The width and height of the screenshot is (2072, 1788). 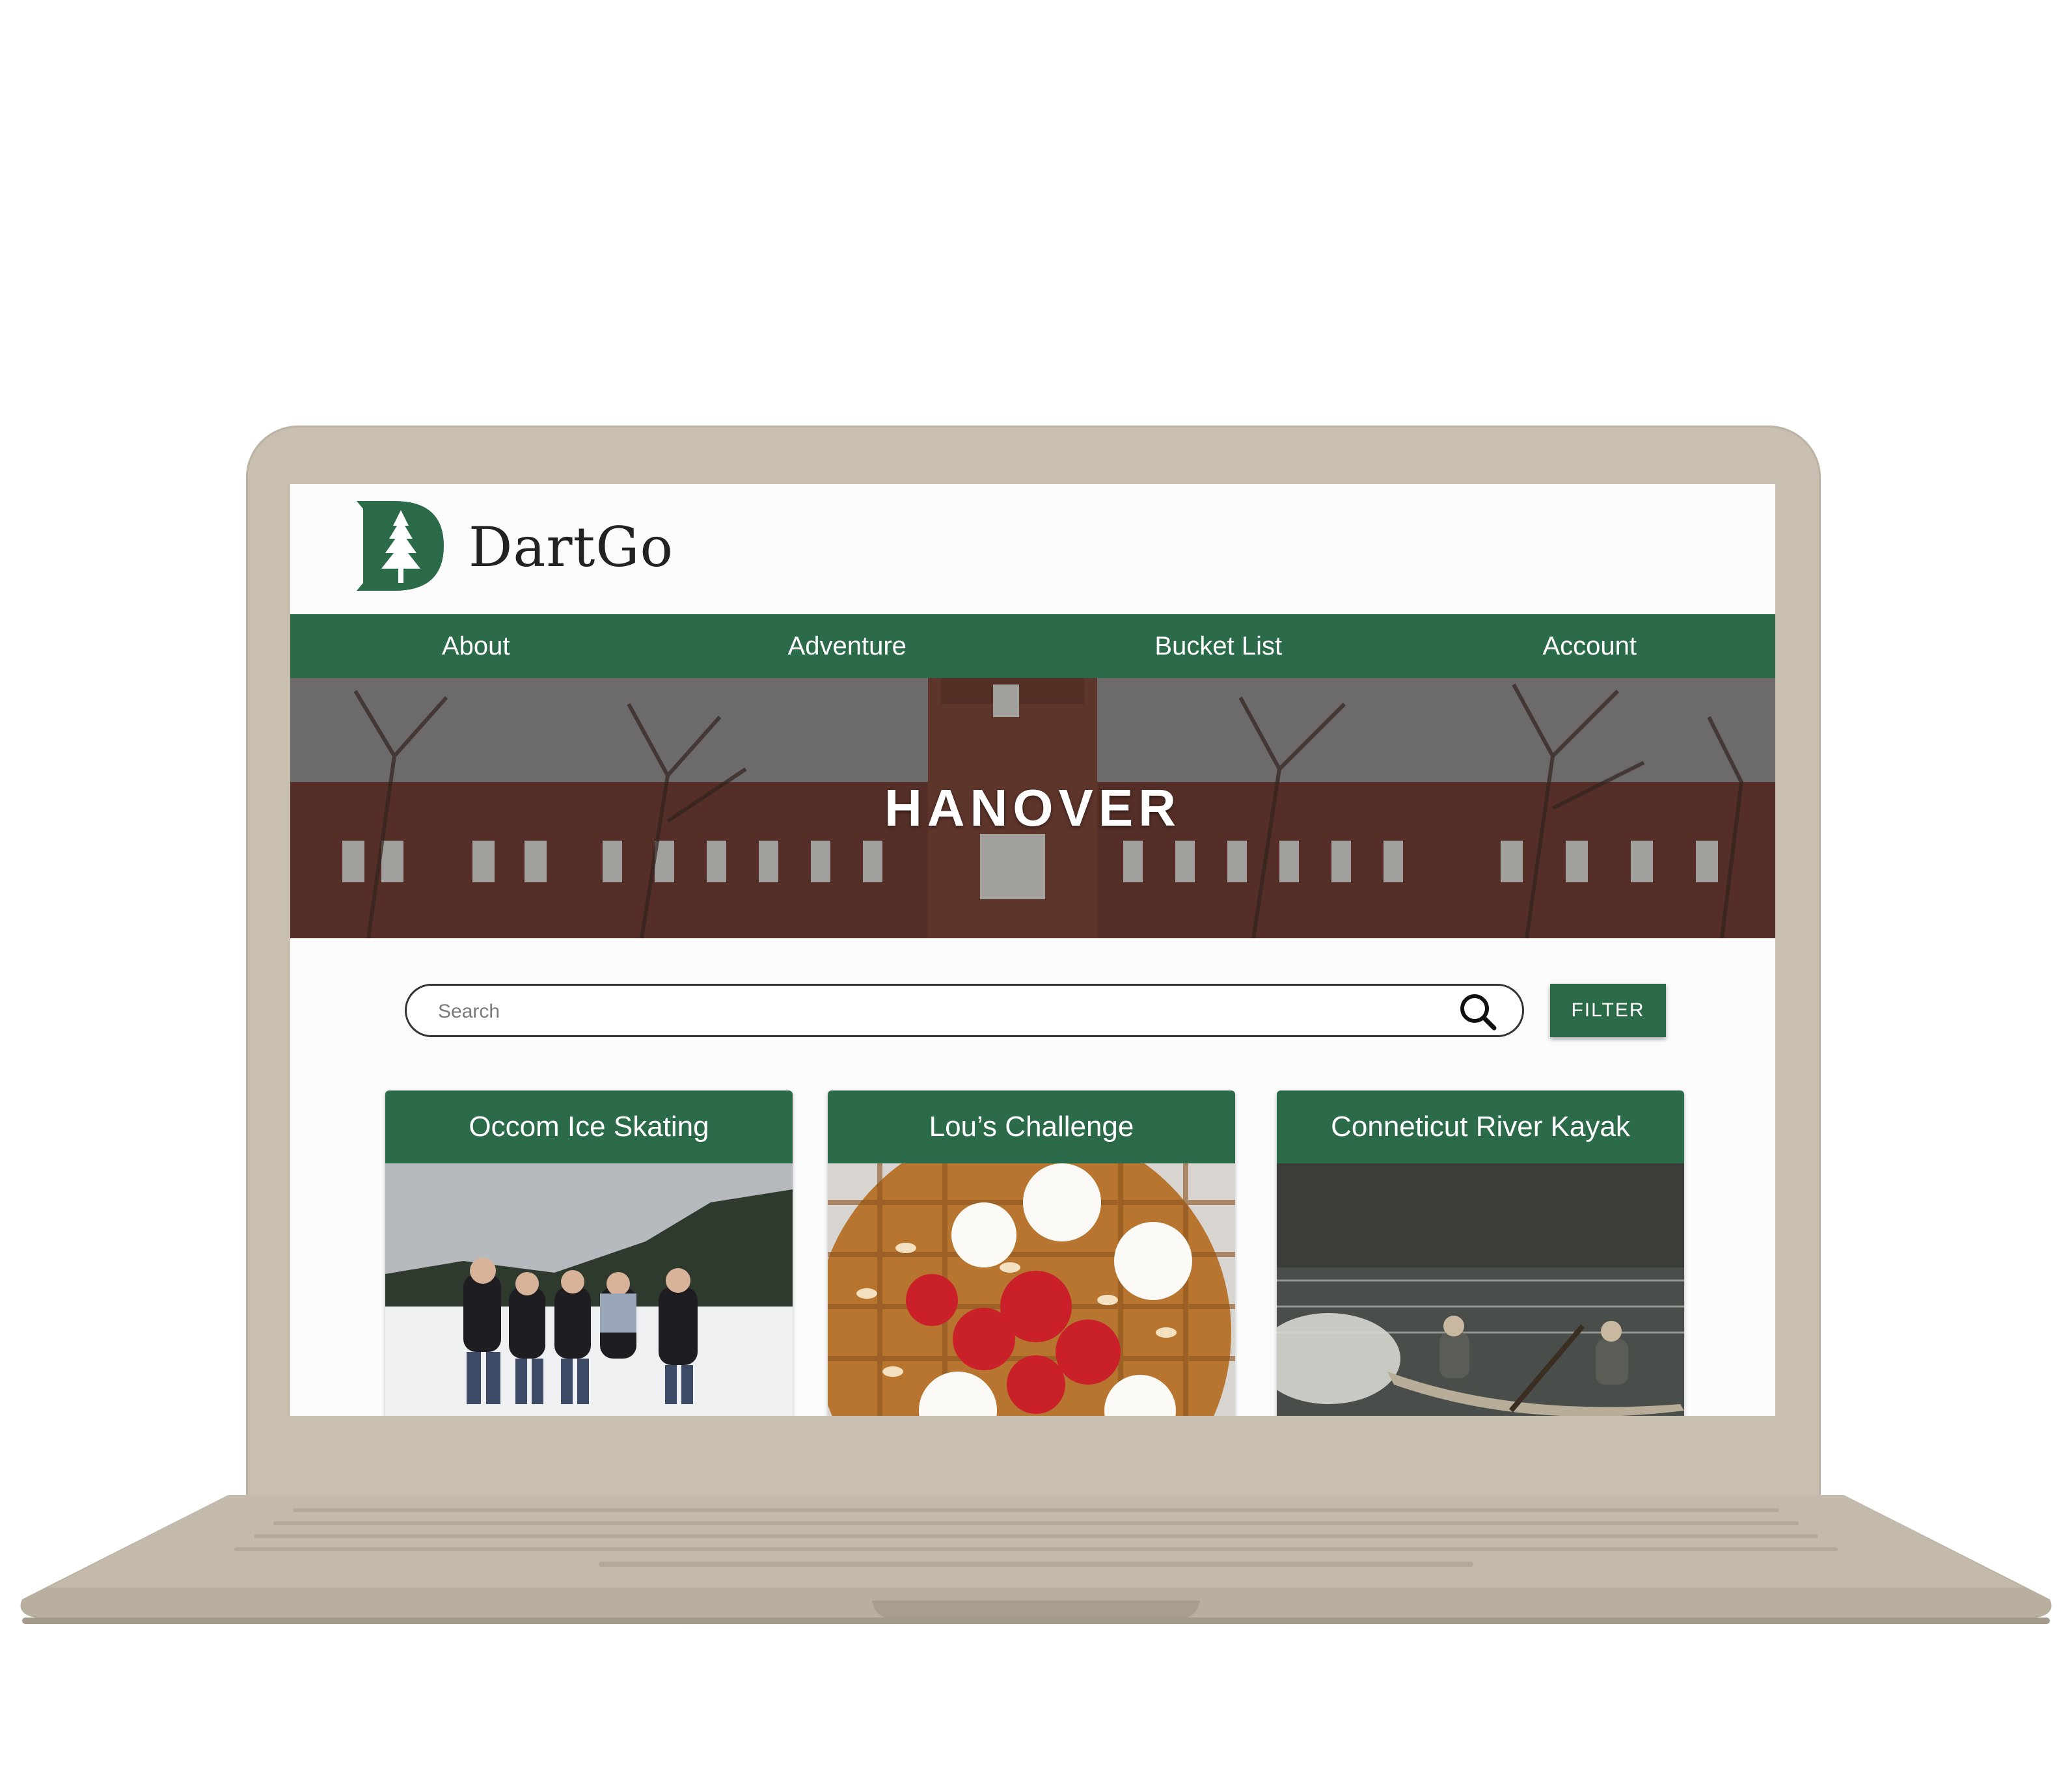 I want to click on card-title: Occom Ice Skating, so click(x=589, y=1126).